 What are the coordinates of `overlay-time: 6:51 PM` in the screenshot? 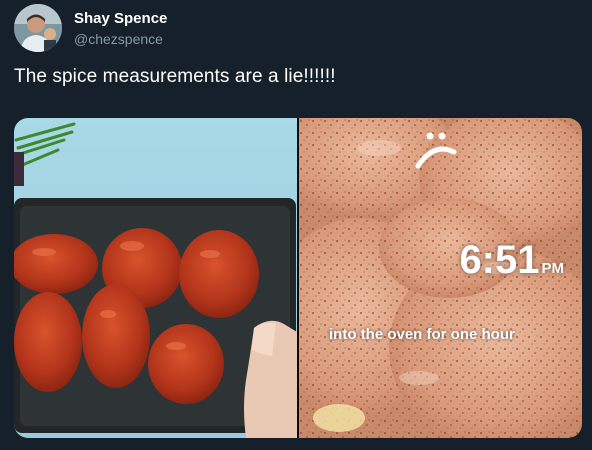 It's located at (511, 260).